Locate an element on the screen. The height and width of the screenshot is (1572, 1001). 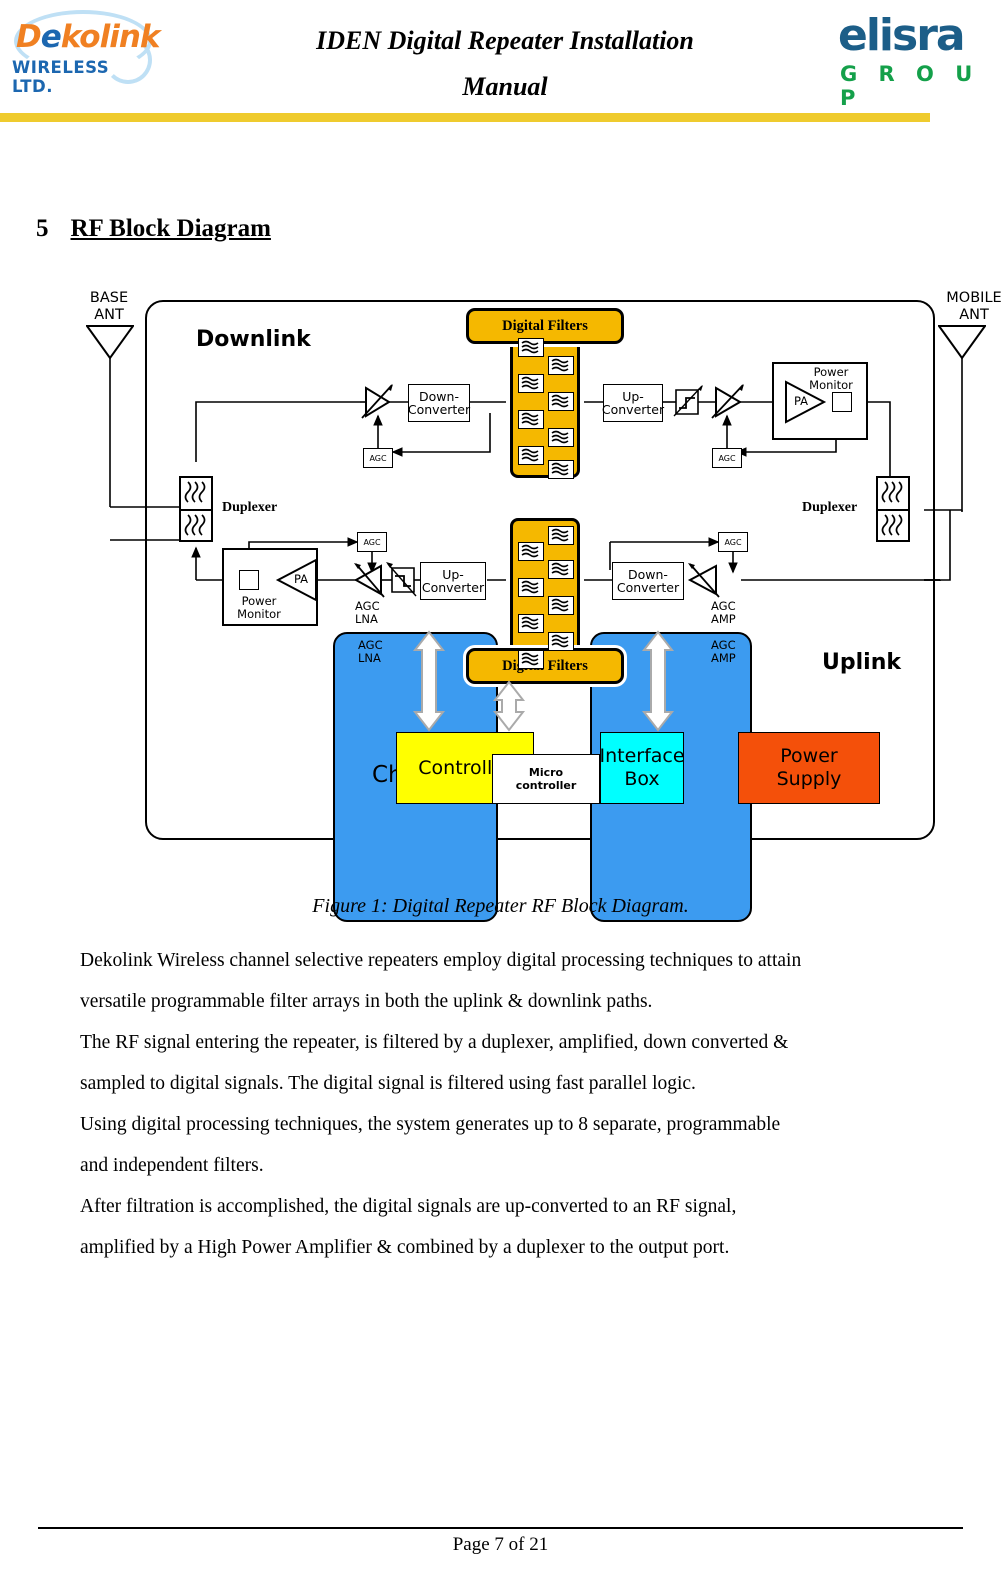
duplexer-right is located at coordinates (893, 509).